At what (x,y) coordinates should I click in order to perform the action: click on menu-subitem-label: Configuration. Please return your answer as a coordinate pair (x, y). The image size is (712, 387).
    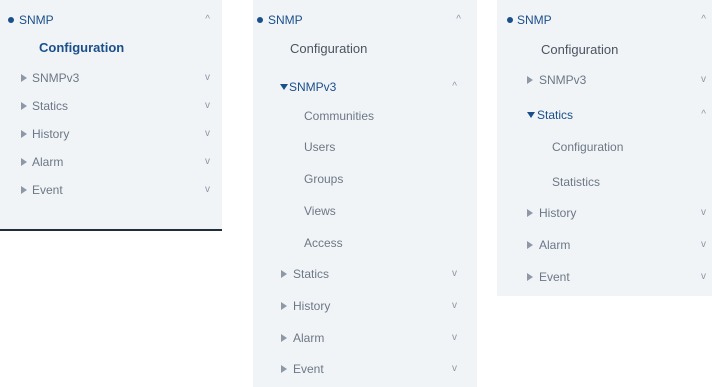
    Looking at the image, I should click on (588, 147).